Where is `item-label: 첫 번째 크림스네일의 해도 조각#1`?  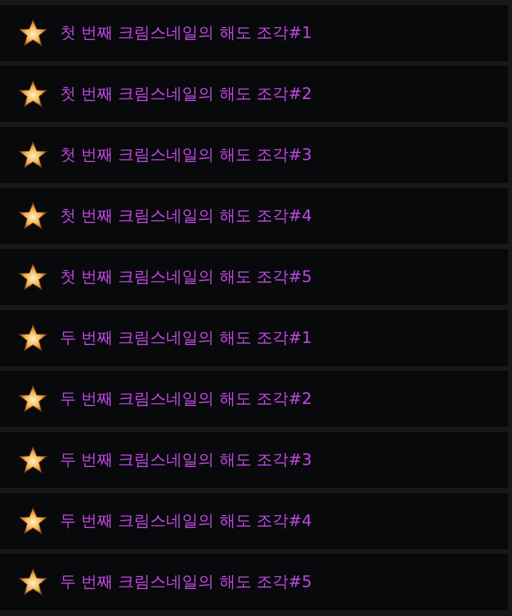 item-label: 첫 번째 크림스네일의 해도 조각#1 is located at coordinates (186, 33).